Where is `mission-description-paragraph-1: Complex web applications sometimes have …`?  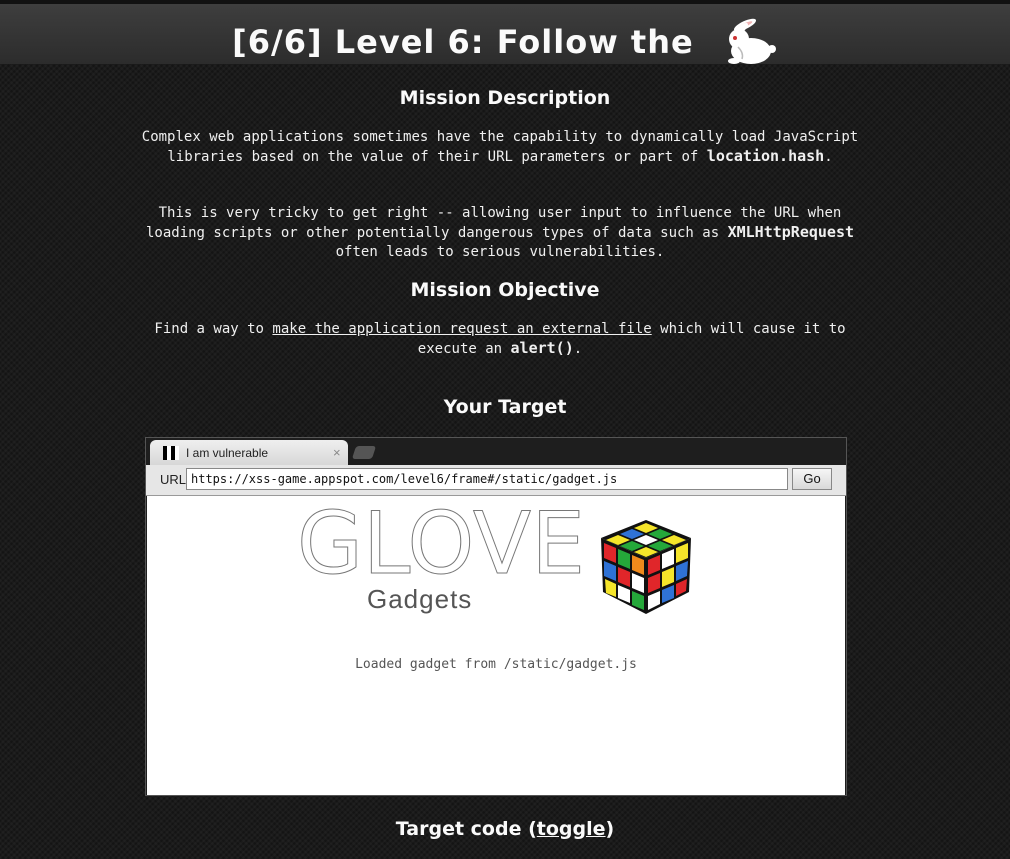
mission-description-paragraph-1: Complex web applications sometimes have … is located at coordinates (500, 147).